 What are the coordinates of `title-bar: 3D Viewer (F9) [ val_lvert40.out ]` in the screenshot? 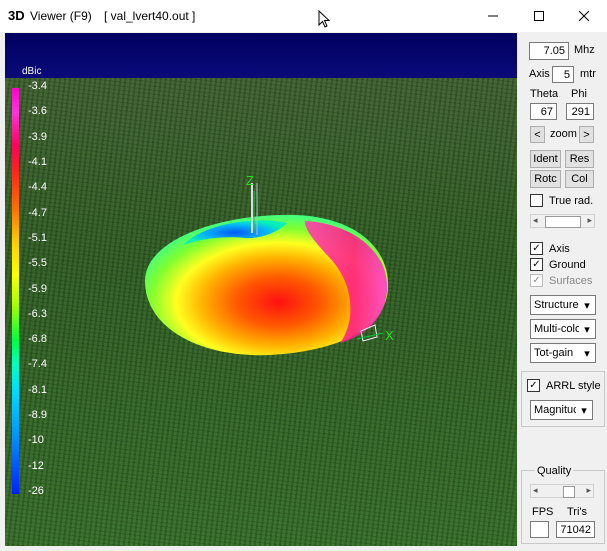 It's located at (303, 16).